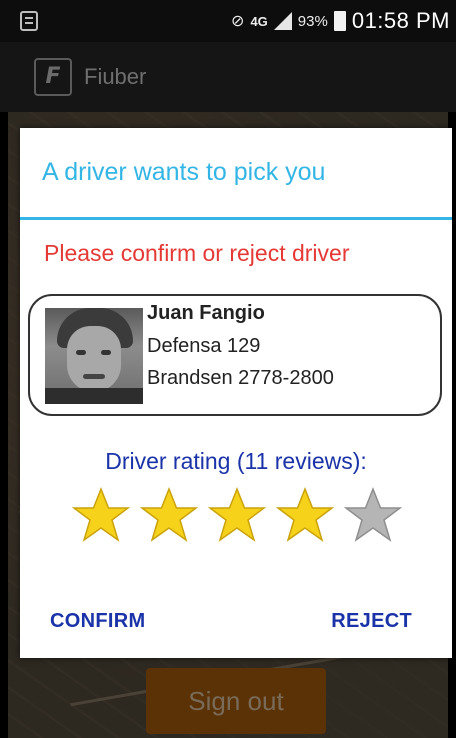  I want to click on star-rating, so click(237, 516).